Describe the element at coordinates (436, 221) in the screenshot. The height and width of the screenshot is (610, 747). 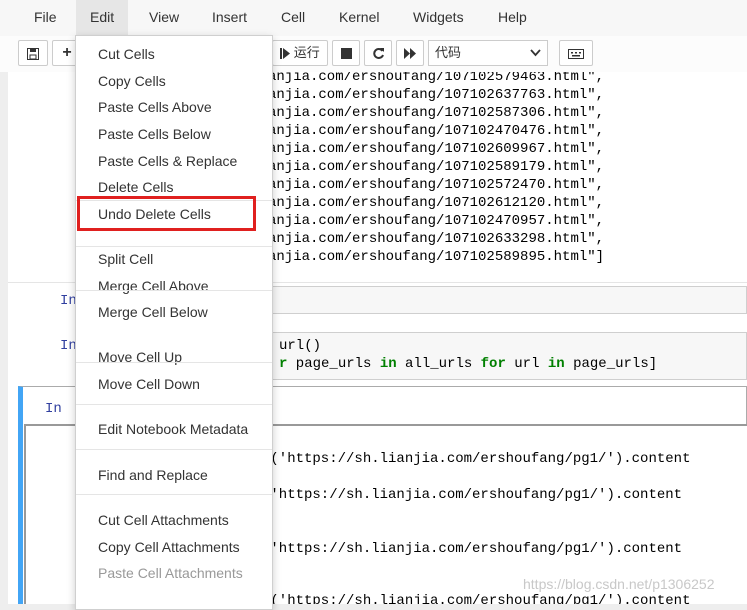
I see `output-line: anjia.com/ershoufang/107102470957.html",` at that location.